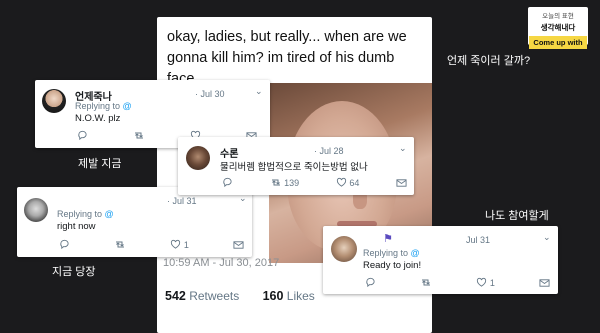  I want to click on main-tweet-date: 10:59 AM - Jul 30, 2017, so click(221, 263).